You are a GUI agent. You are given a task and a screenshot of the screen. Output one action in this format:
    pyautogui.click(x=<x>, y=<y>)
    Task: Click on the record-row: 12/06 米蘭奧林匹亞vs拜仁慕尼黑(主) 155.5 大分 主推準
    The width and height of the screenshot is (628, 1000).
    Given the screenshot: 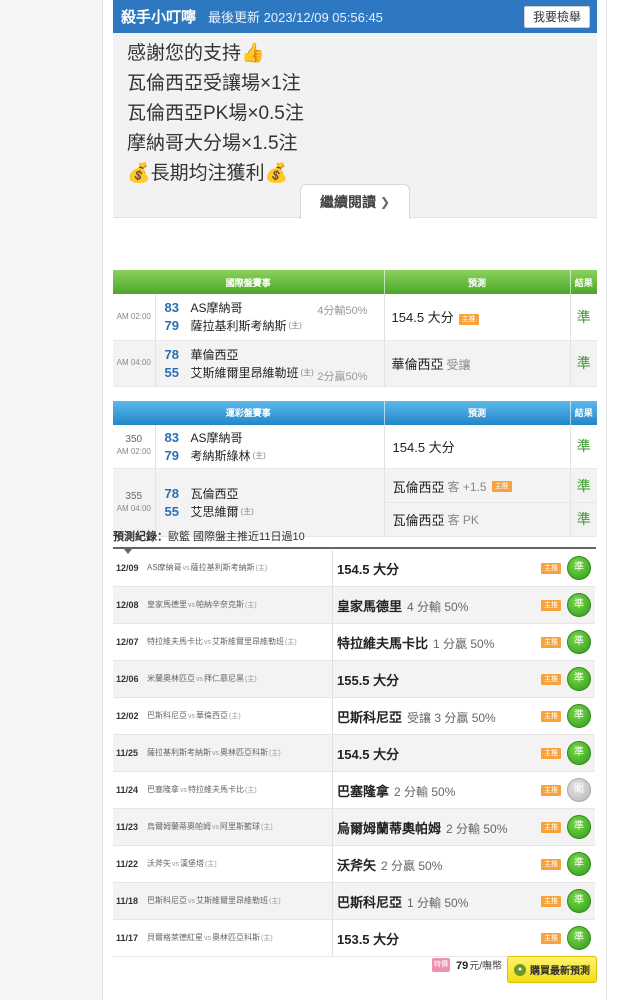 What is the action you would take?
    pyautogui.click(x=354, y=679)
    